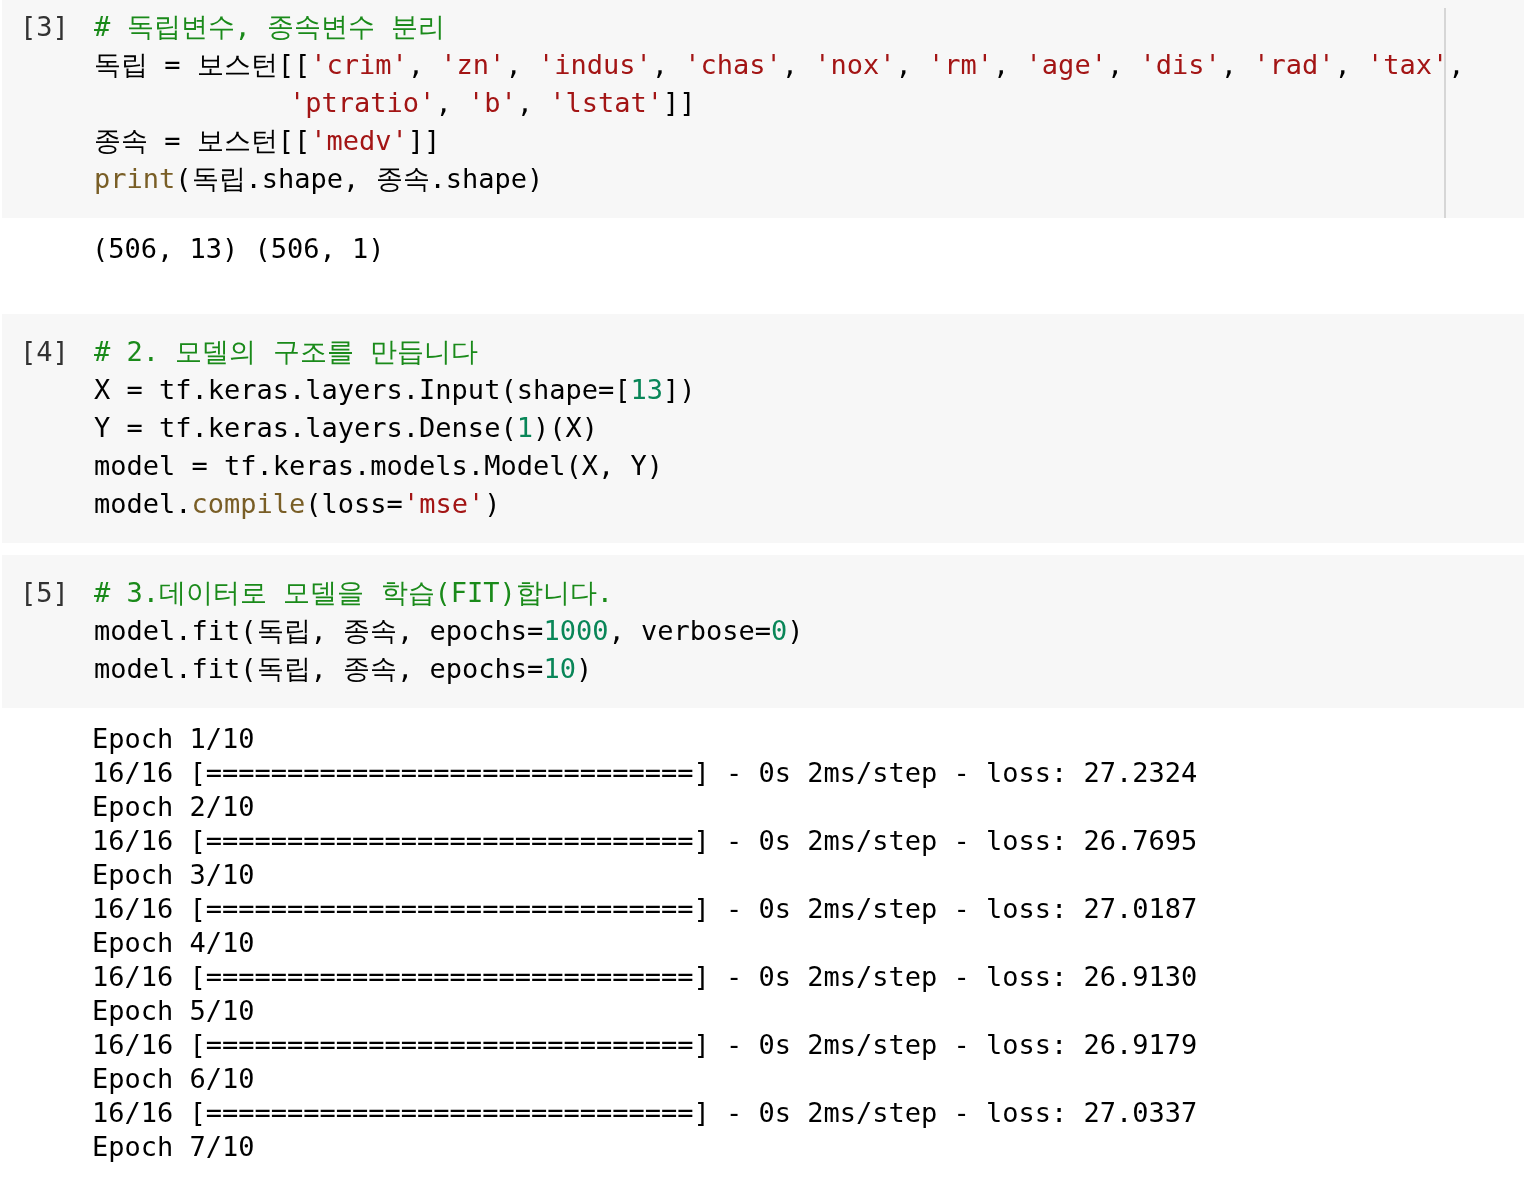  What do you see at coordinates (645, 773) in the screenshot?
I see `output-line: 16/16 [==============================] - 0s 2ms/step - loss: 27.2324` at bounding box center [645, 773].